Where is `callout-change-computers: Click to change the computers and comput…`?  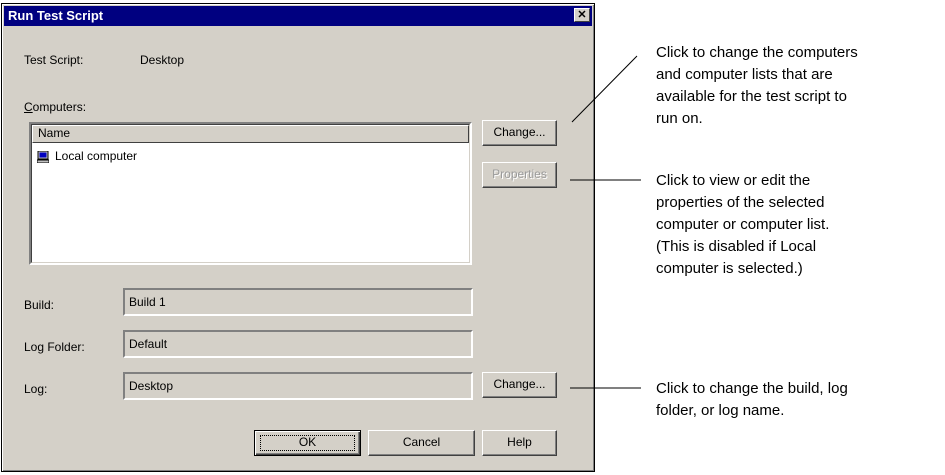 callout-change-computers: Click to change the computers and comput… is located at coordinates (757, 85).